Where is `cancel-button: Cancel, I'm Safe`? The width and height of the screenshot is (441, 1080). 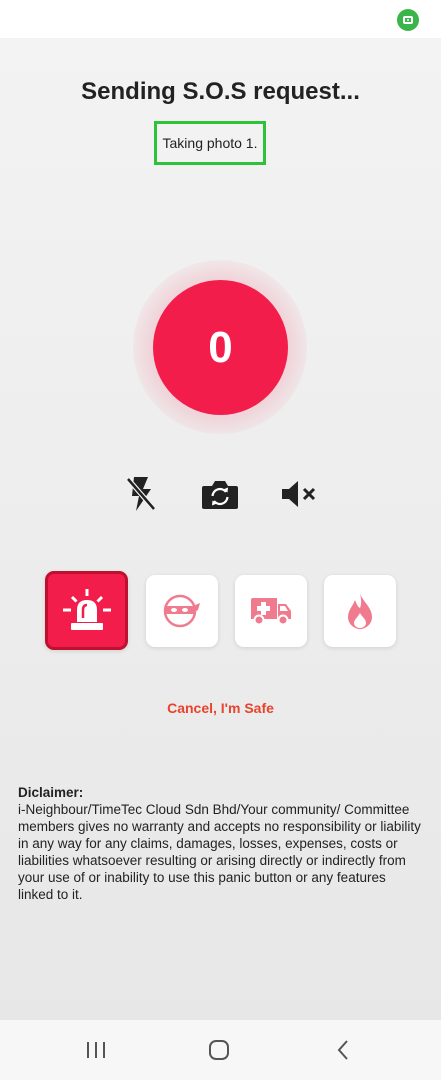 cancel-button: Cancel, I'm Safe is located at coordinates (220, 708).